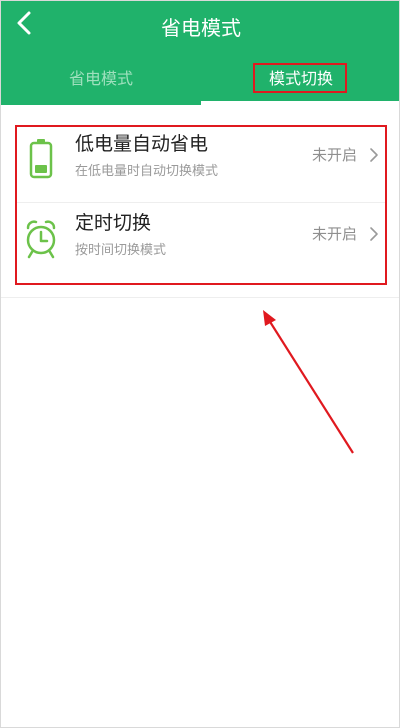 The width and height of the screenshot is (400, 728). Describe the element at coordinates (300, 78) in the screenshot. I see `annotation-highlight-tab` at that location.